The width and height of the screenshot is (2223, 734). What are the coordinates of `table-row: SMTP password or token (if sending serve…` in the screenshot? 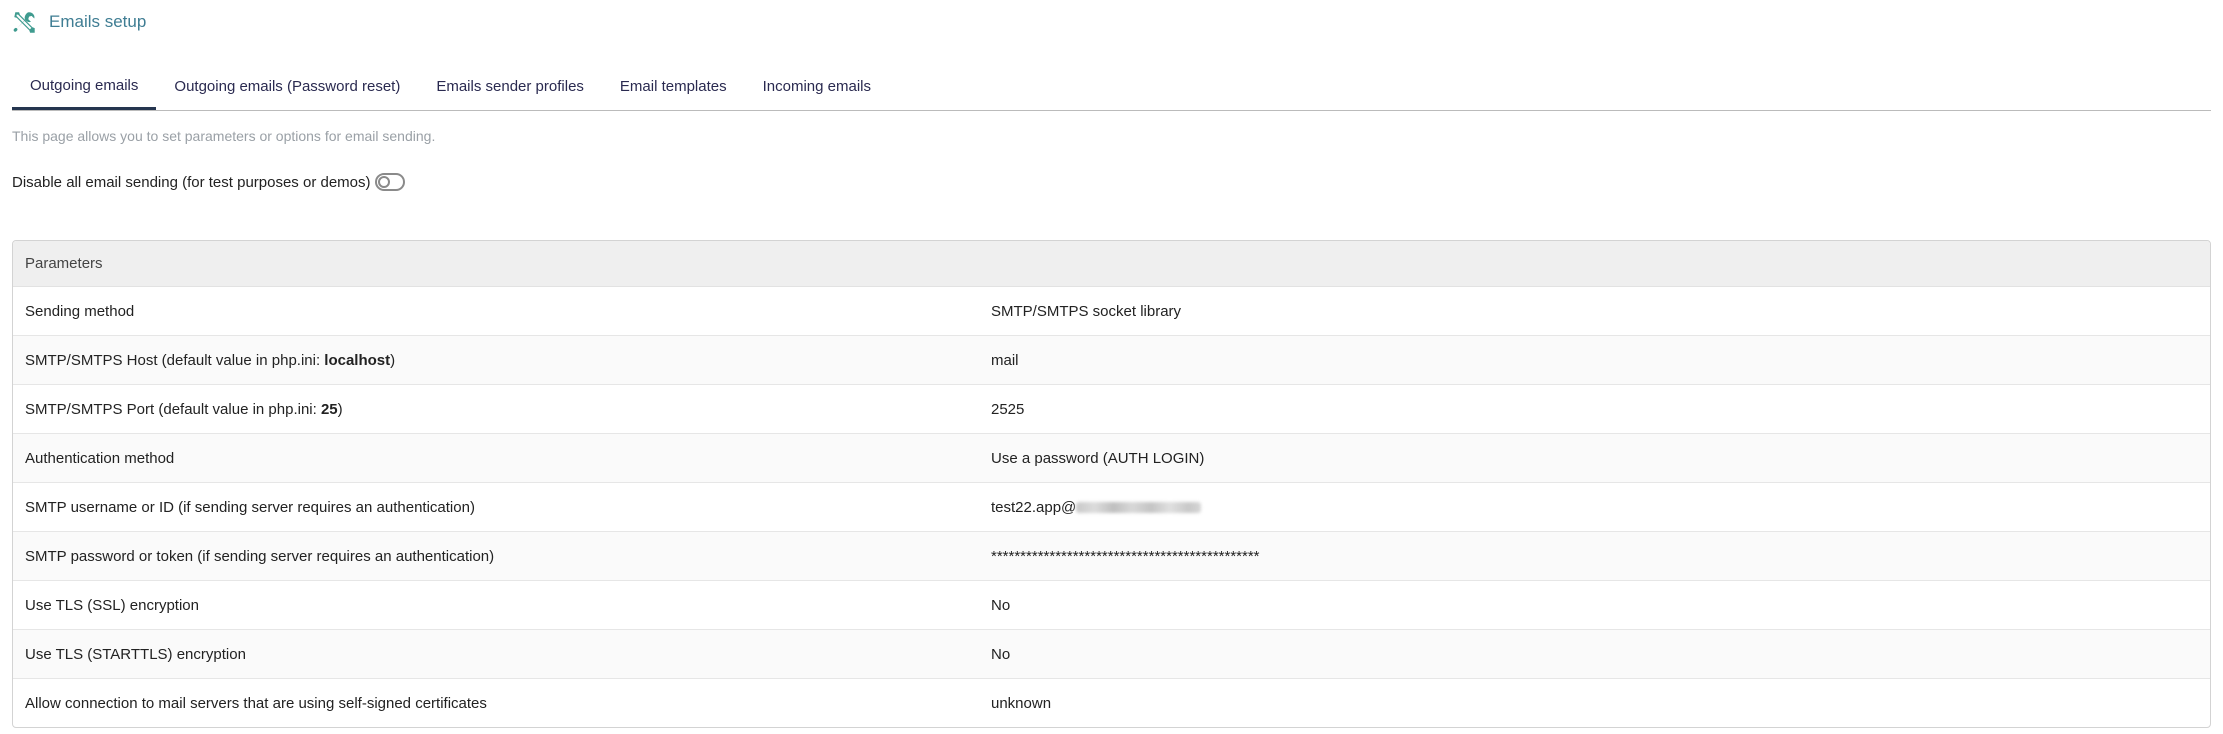 It's located at (1111, 556).